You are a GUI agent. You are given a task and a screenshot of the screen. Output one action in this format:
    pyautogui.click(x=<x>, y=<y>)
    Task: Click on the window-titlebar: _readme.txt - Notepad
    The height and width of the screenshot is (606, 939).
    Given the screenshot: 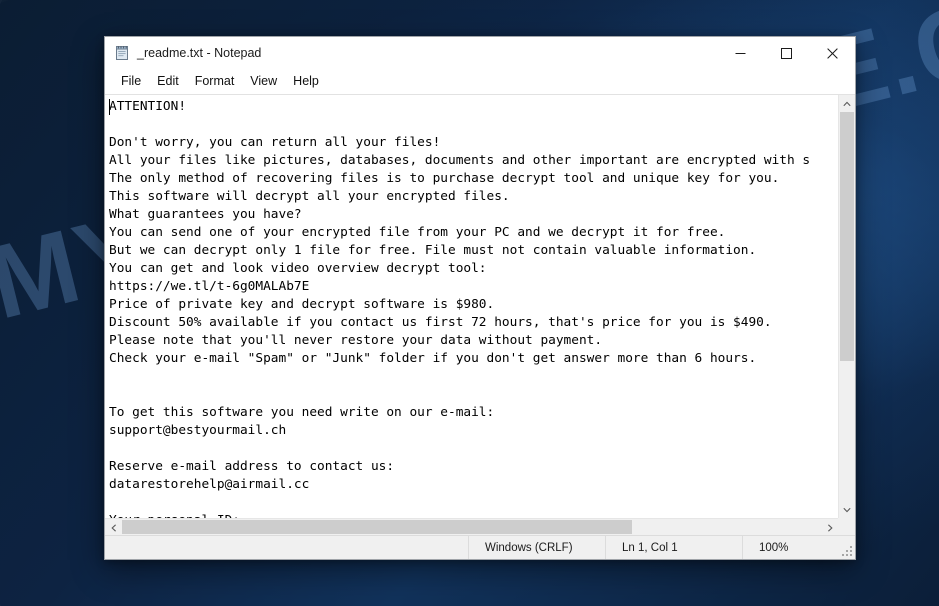 What is the action you would take?
    pyautogui.click(x=480, y=53)
    